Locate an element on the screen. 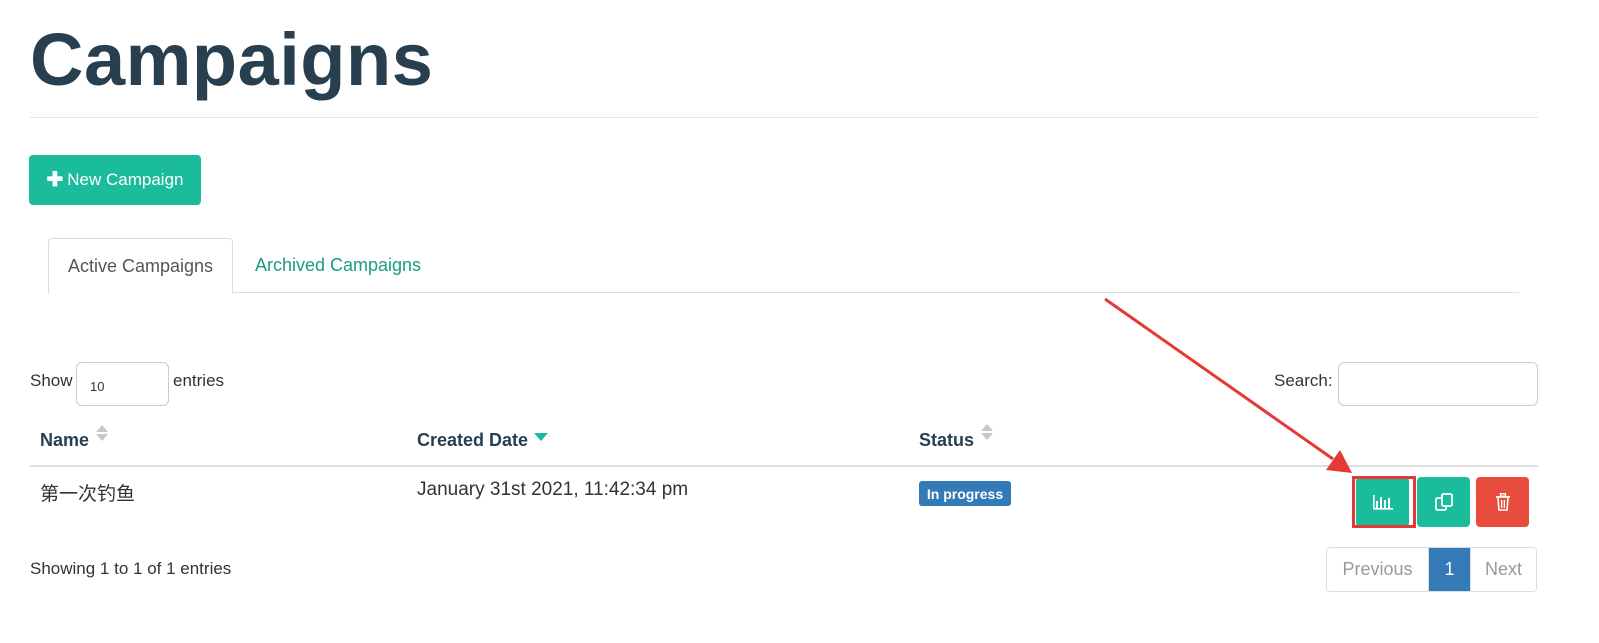  table-info: Showing 1 to 1 of 1 entries is located at coordinates (131, 568).